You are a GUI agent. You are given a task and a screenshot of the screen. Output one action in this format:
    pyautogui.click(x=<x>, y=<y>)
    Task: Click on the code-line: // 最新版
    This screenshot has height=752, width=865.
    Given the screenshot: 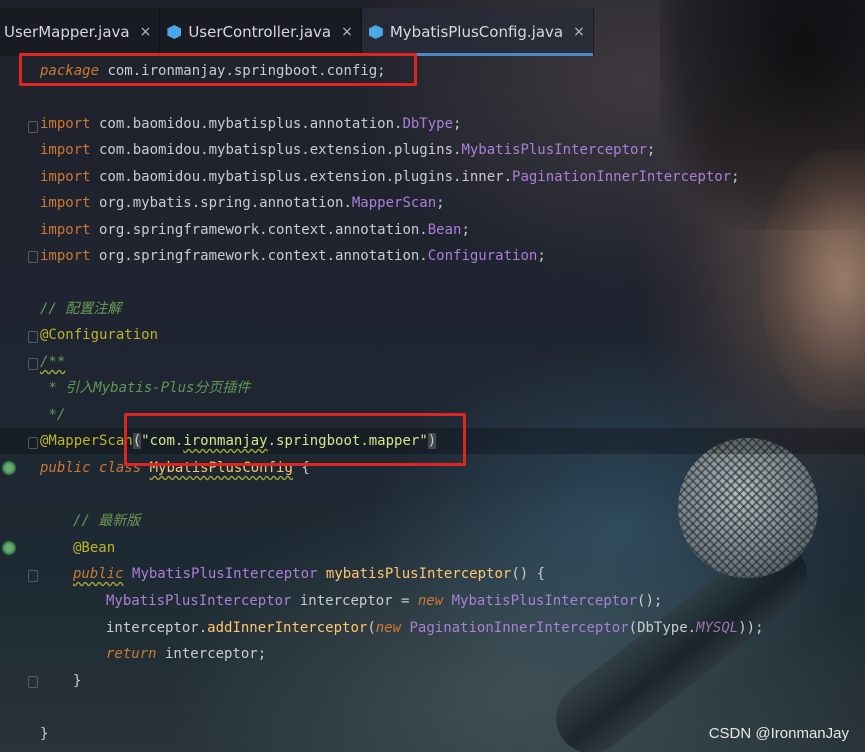 What is the action you would take?
    pyautogui.click(x=106, y=521)
    